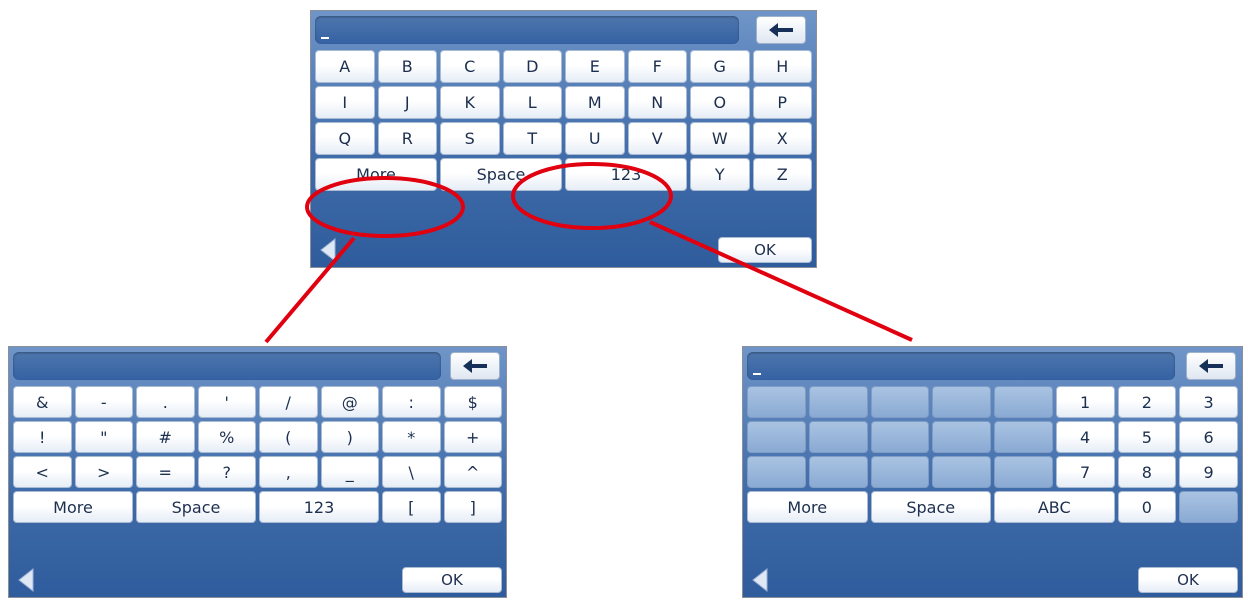  I want to click on key-dash: -, so click(103, 402).